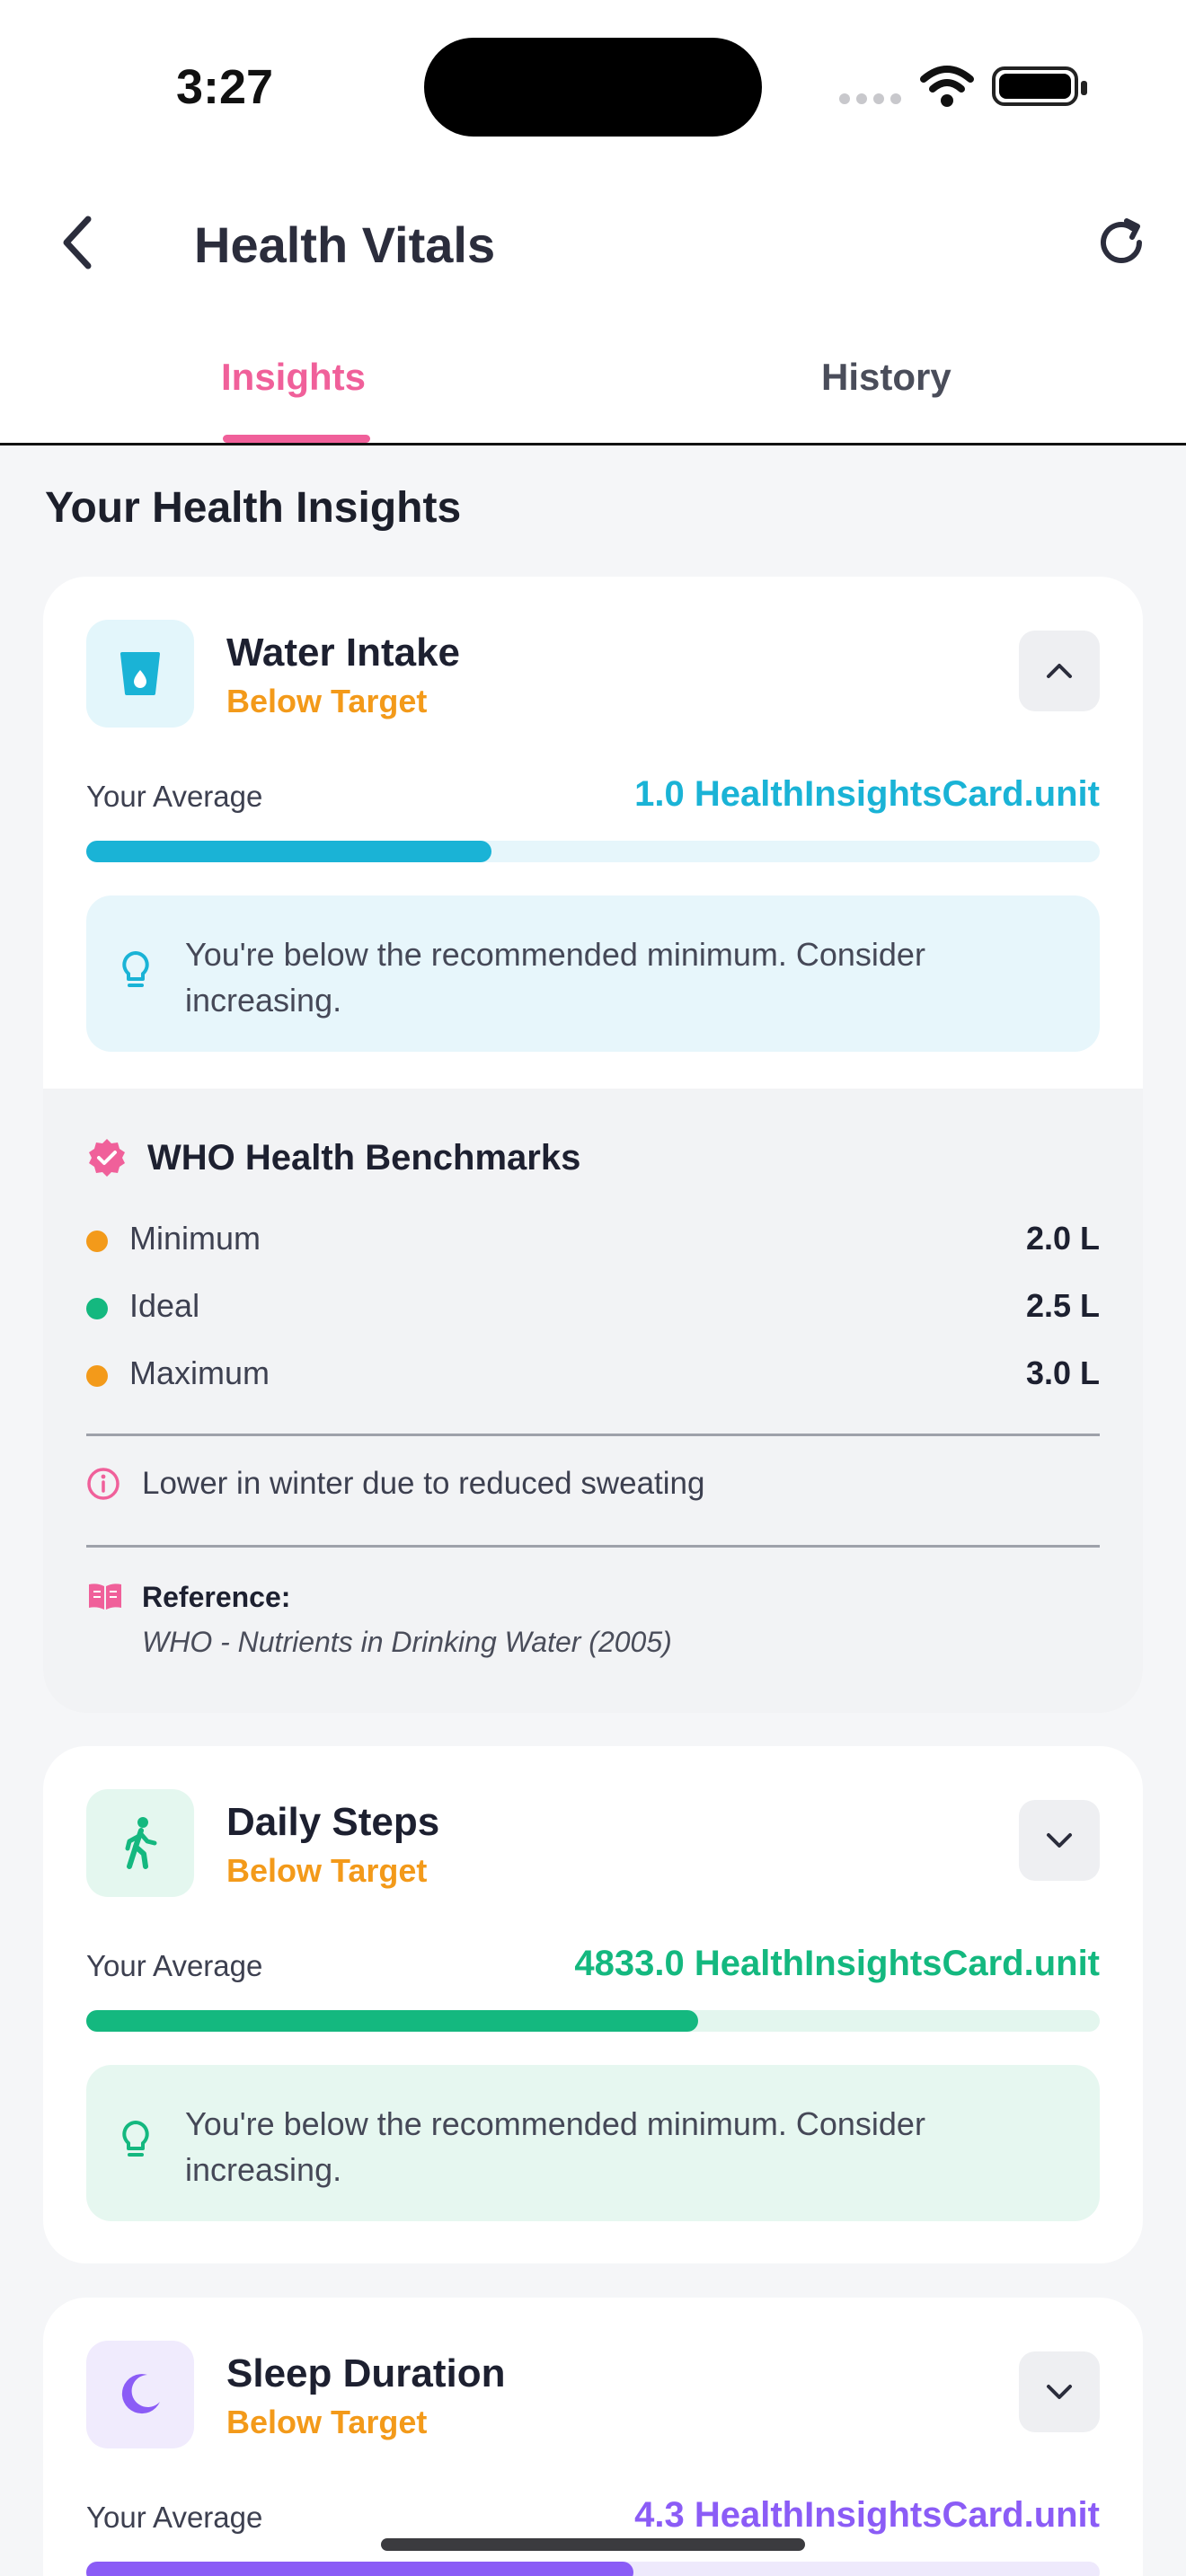 Image resolution: width=1186 pixels, height=2576 pixels. Describe the element at coordinates (867, 2515) in the screenshot. I see `average-value: 4.3 HealthInsightsCard.unit` at that location.